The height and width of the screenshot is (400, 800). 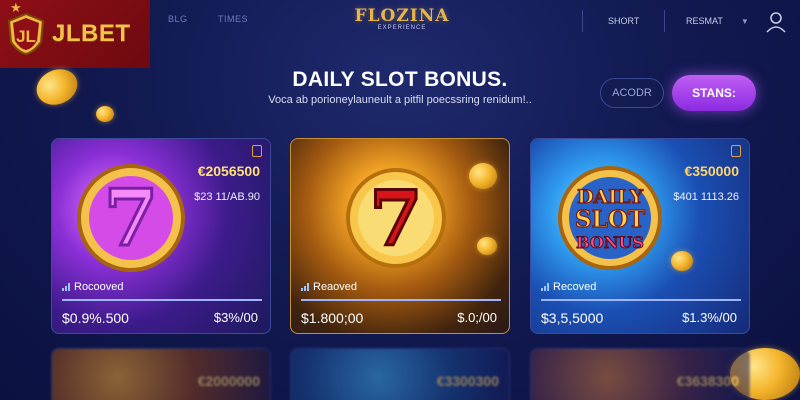 What do you see at coordinates (714, 93) in the screenshot?
I see `primary-button: STANS:` at bounding box center [714, 93].